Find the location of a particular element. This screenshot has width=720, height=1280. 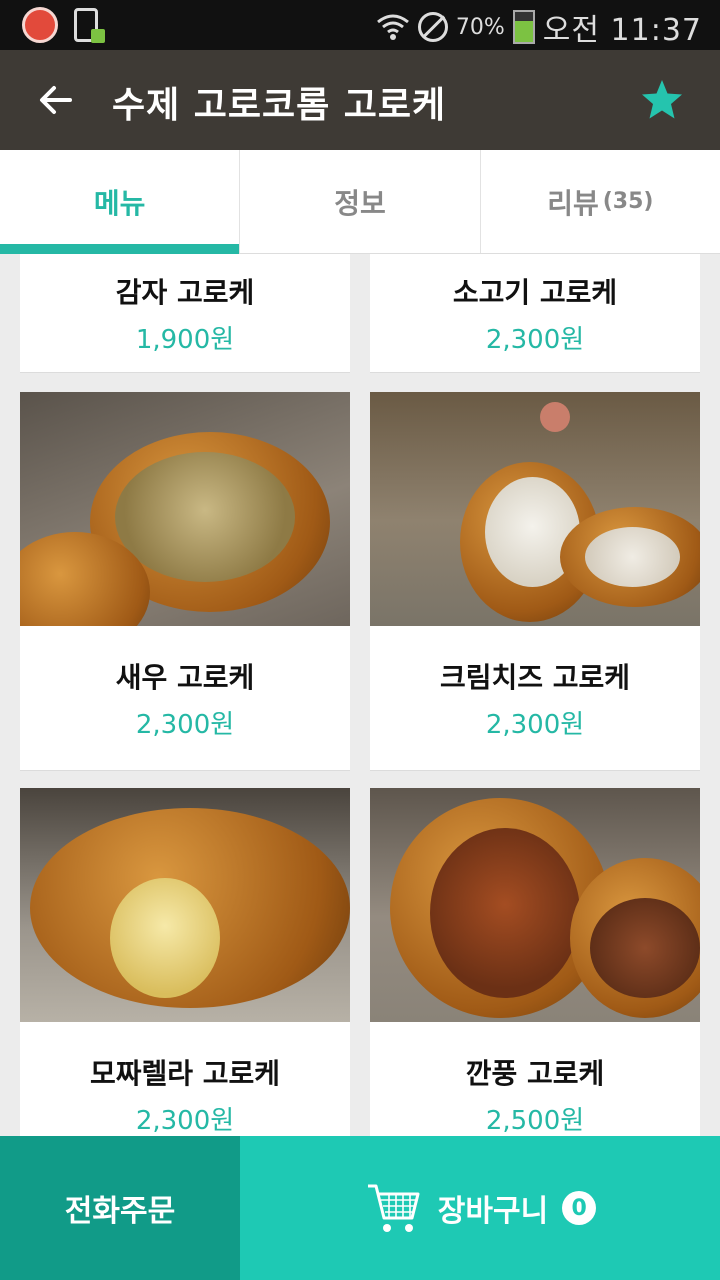

battery-icon is located at coordinates (523, 27).